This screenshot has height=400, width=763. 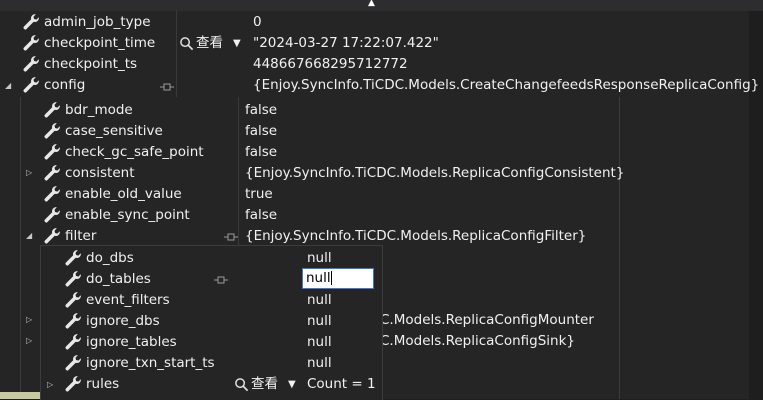 I want to click on property-value: true, so click(x=259, y=194).